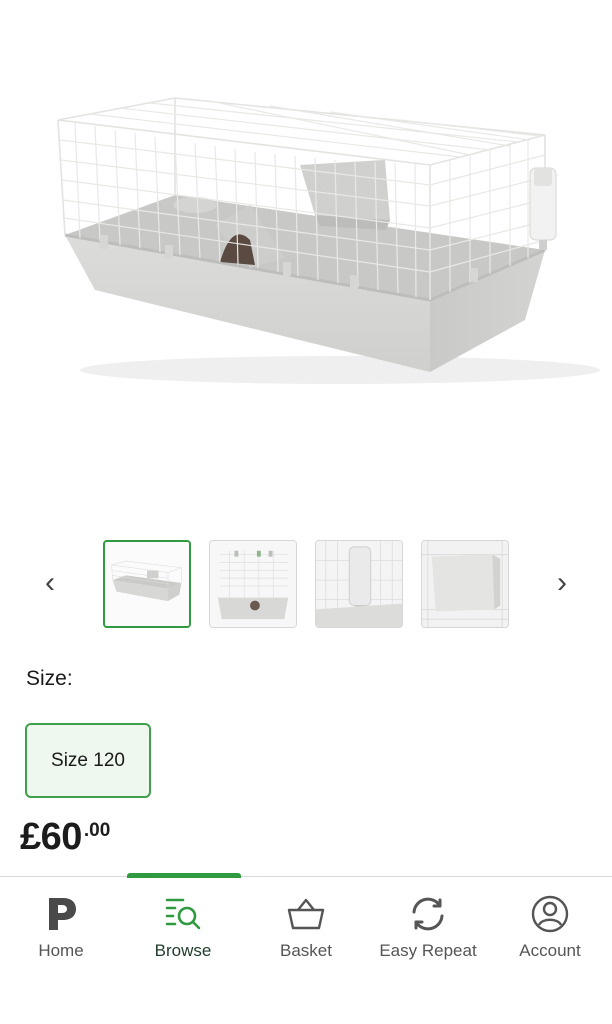 The height and width of the screenshot is (1024, 612). I want to click on hay-rack-thumbnail-image, so click(465, 584).